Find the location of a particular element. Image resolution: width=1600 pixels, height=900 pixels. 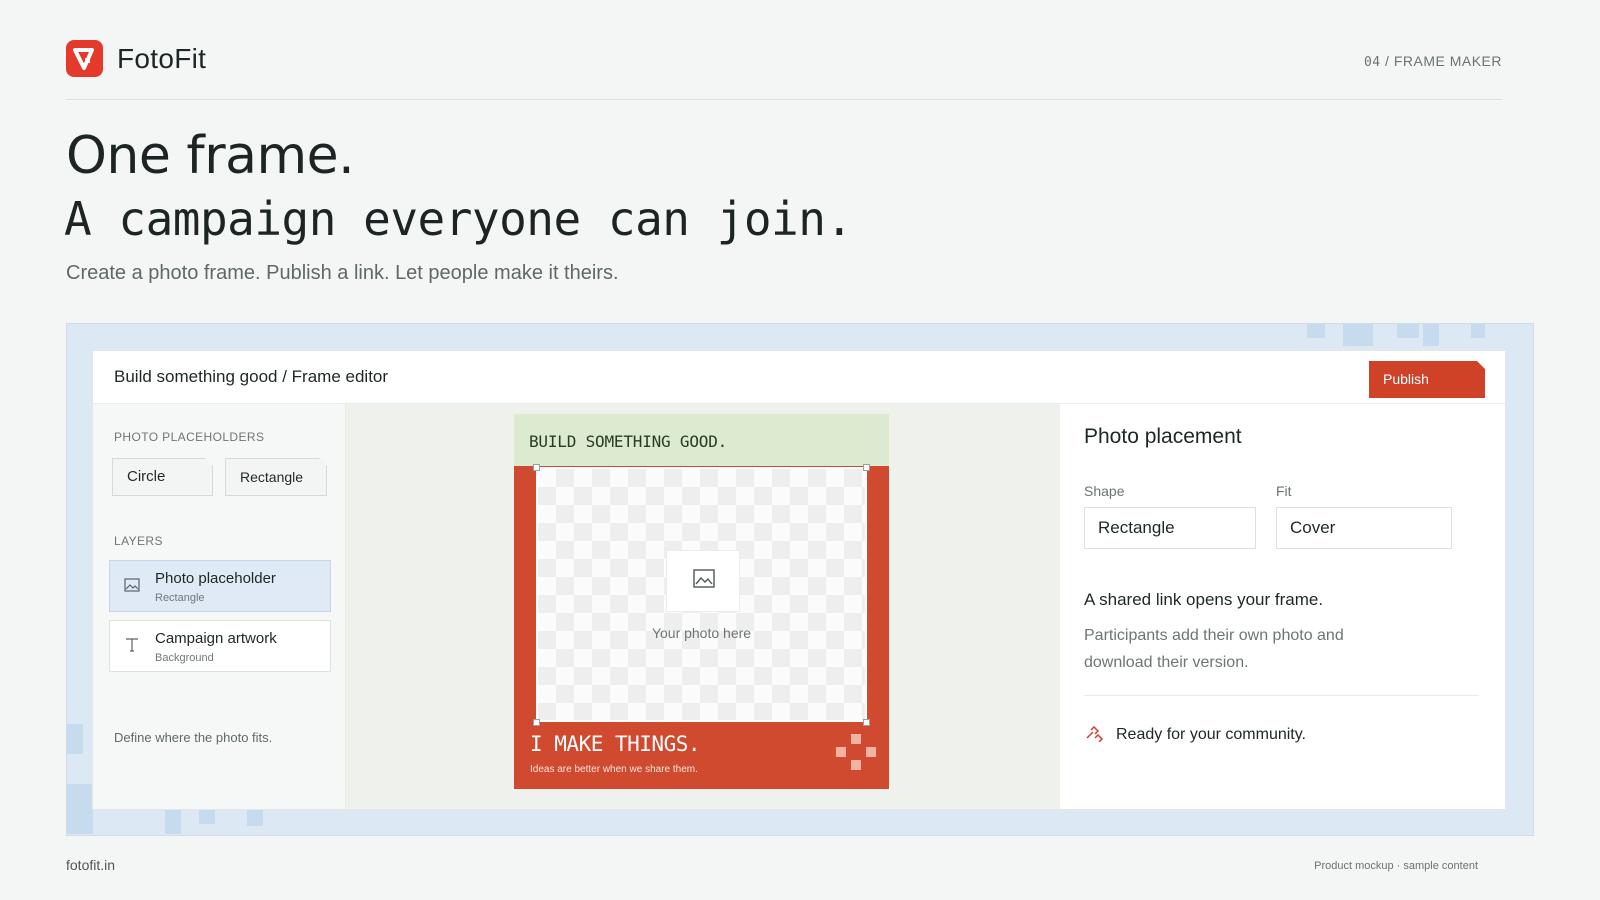

text-icon is located at coordinates (132, 647).